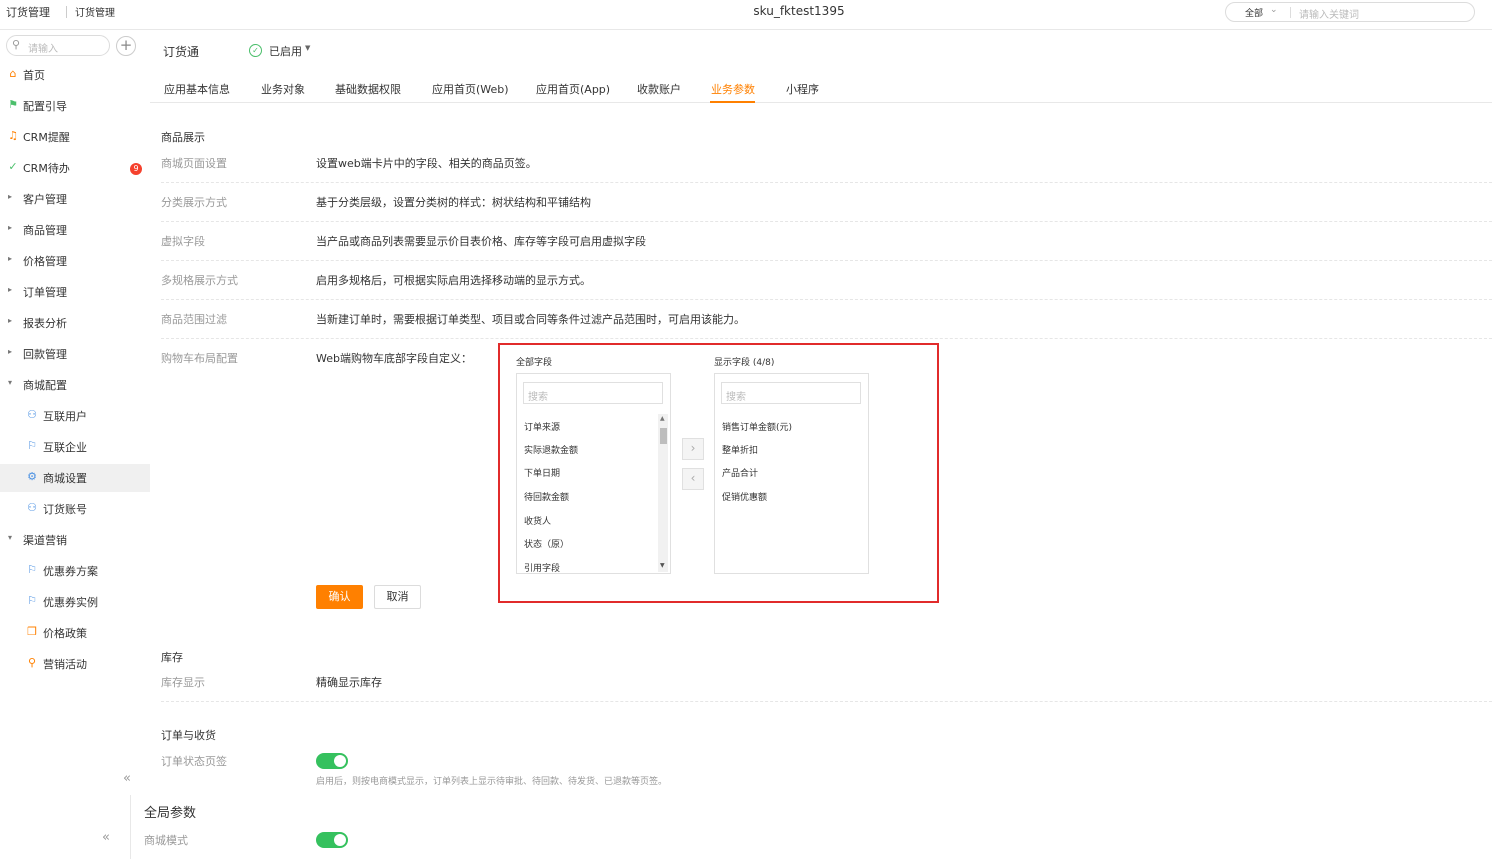  Describe the element at coordinates (663, 493) in the screenshot. I see `scrollbar: ▲ ▼` at that location.